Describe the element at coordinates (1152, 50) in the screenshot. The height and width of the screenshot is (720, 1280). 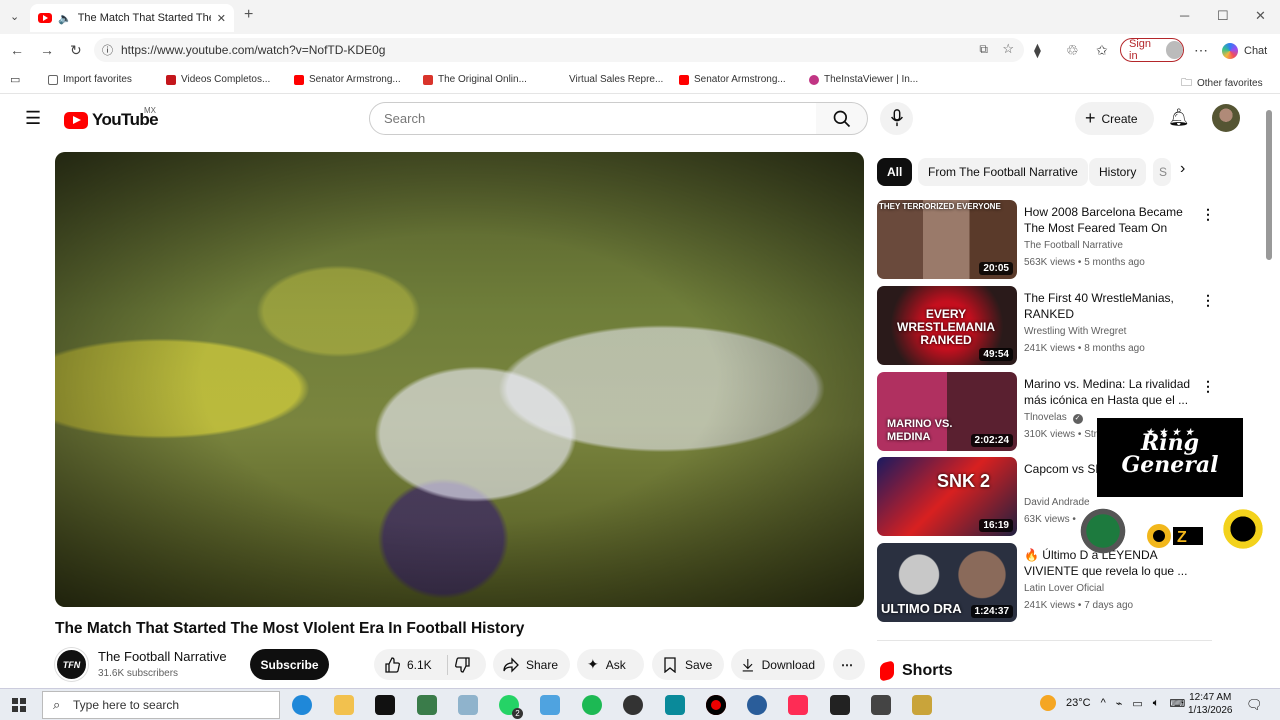
I see `sign-in-button: Sign in` at that location.